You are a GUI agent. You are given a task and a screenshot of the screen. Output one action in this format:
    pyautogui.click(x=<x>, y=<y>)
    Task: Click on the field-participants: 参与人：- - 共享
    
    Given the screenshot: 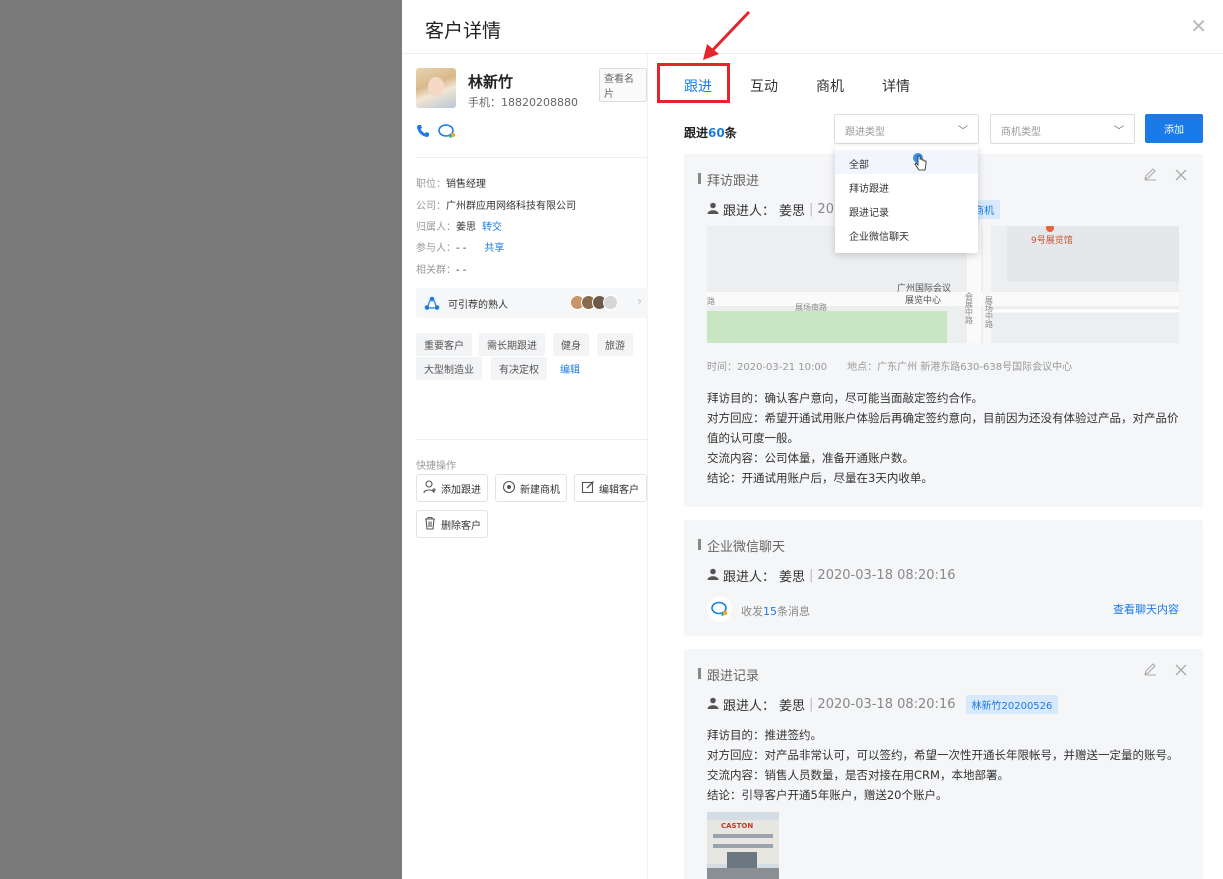 What is the action you would take?
    pyautogui.click(x=460, y=248)
    